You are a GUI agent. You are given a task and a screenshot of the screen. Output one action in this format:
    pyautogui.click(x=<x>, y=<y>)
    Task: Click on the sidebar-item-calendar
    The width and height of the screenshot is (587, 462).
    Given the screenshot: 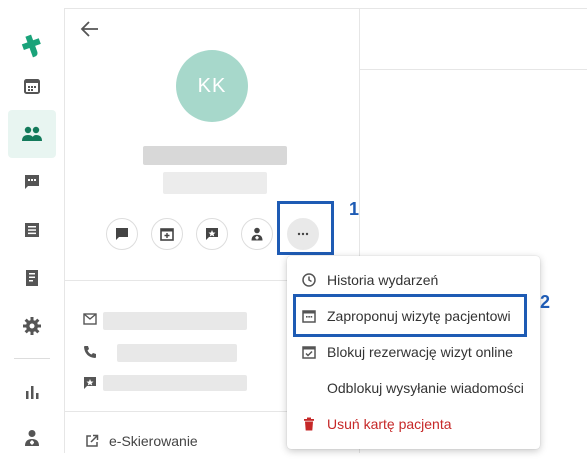 What is the action you would take?
    pyautogui.click(x=32, y=86)
    